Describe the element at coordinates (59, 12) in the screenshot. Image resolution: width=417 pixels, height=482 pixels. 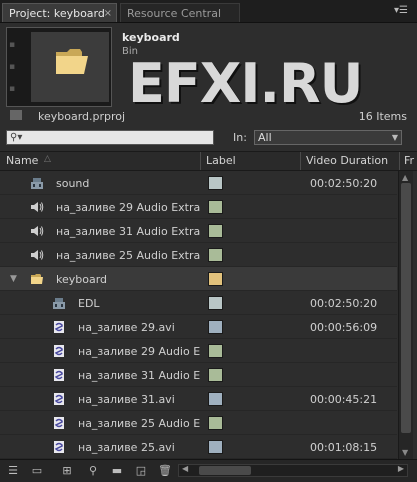
I see `tab-project: Project: keyboard ×` at that location.